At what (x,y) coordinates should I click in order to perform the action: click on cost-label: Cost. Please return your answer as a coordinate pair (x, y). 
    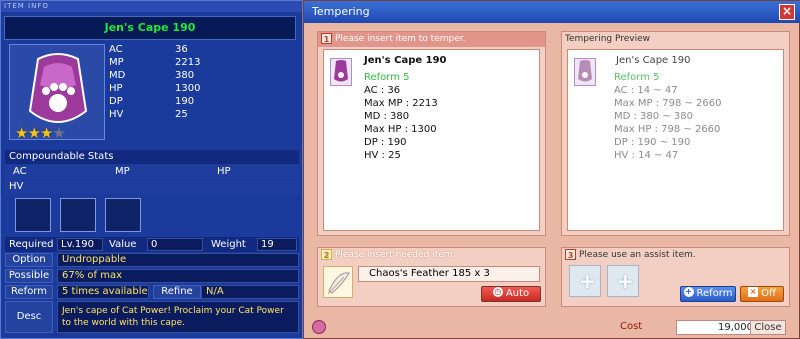
    Looking at the image, I should click on (631, 326).